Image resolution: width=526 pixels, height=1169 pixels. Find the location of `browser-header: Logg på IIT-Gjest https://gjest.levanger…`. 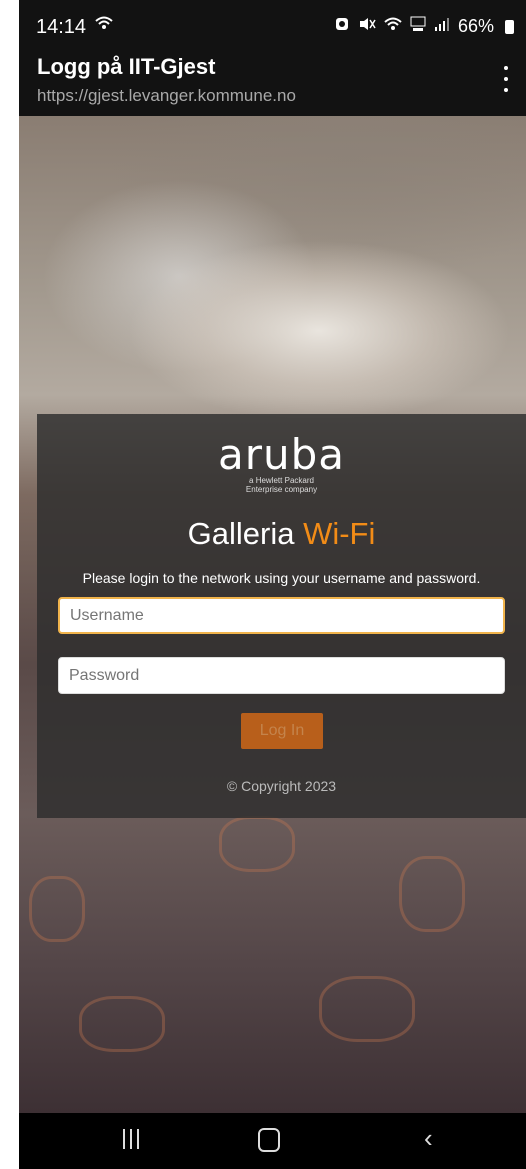

browser-header: Logg på IIT-Gjest https://gjest.levanger… is located at coordinates (272, 83).